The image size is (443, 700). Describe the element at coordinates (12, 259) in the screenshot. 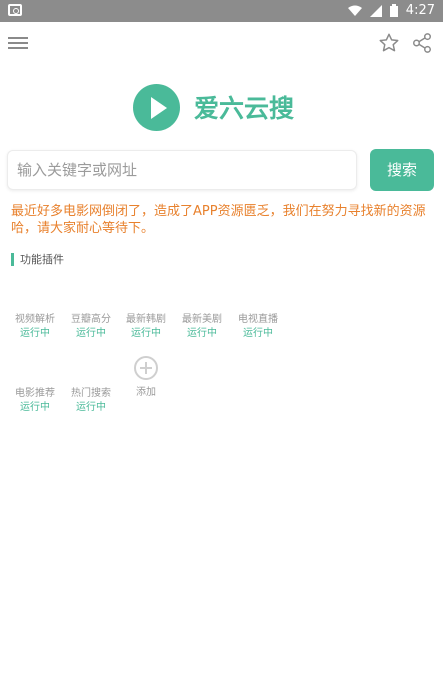

I see `section-accent-bar` at that location.